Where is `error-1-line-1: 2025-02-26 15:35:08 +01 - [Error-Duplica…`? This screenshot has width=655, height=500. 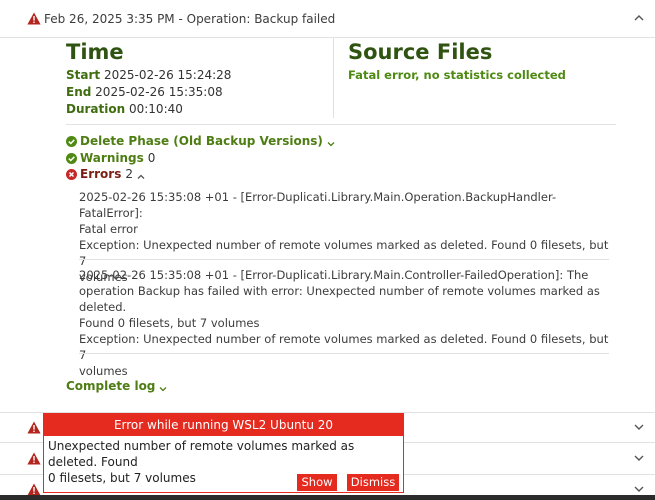
error-1-line-1: 2025-02-26 15:35:08 +01 - [Error-Duplica… is located at coordinates (318, 205).